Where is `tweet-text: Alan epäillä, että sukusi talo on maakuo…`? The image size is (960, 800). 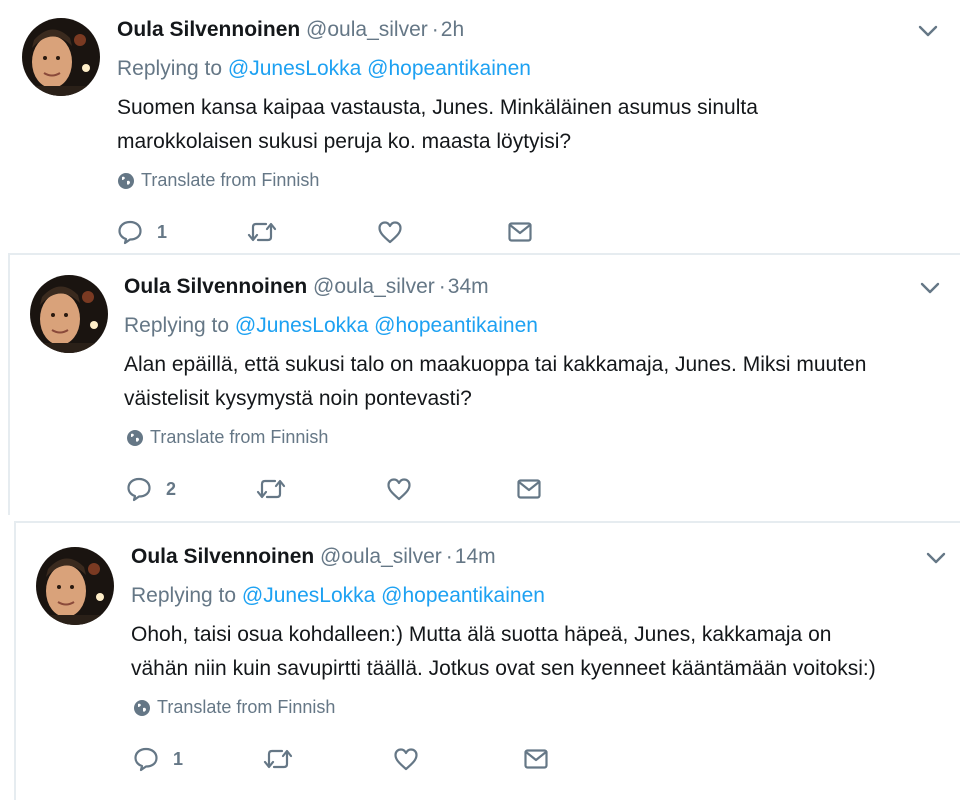
tweet-text: Alan epäillä, että sukusi talo on maakuo… is located at coordinates (495, 381).